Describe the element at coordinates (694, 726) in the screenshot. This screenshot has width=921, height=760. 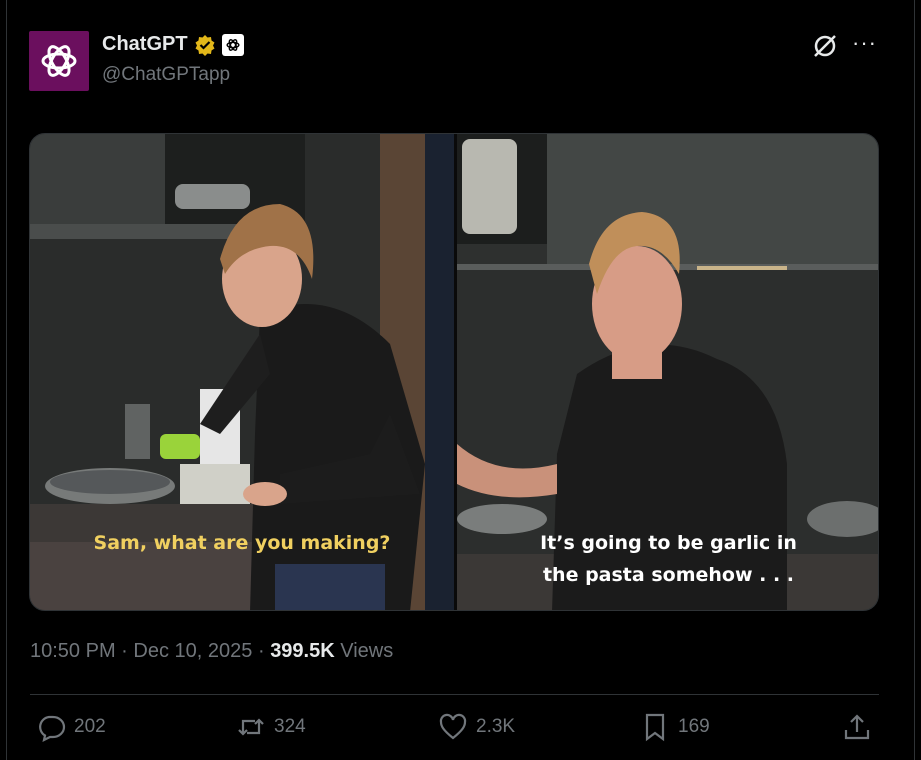
I see `bookmark-count: 169` at that location.